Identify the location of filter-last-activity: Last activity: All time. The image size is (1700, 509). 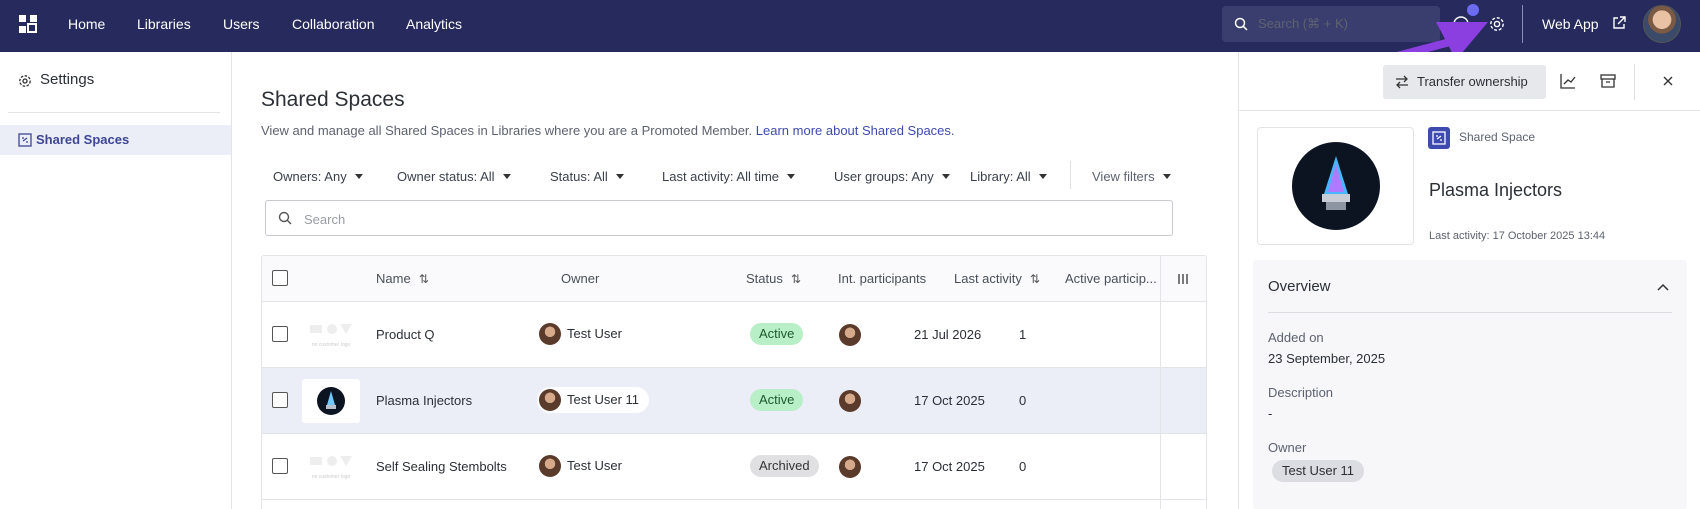
(729, 176).